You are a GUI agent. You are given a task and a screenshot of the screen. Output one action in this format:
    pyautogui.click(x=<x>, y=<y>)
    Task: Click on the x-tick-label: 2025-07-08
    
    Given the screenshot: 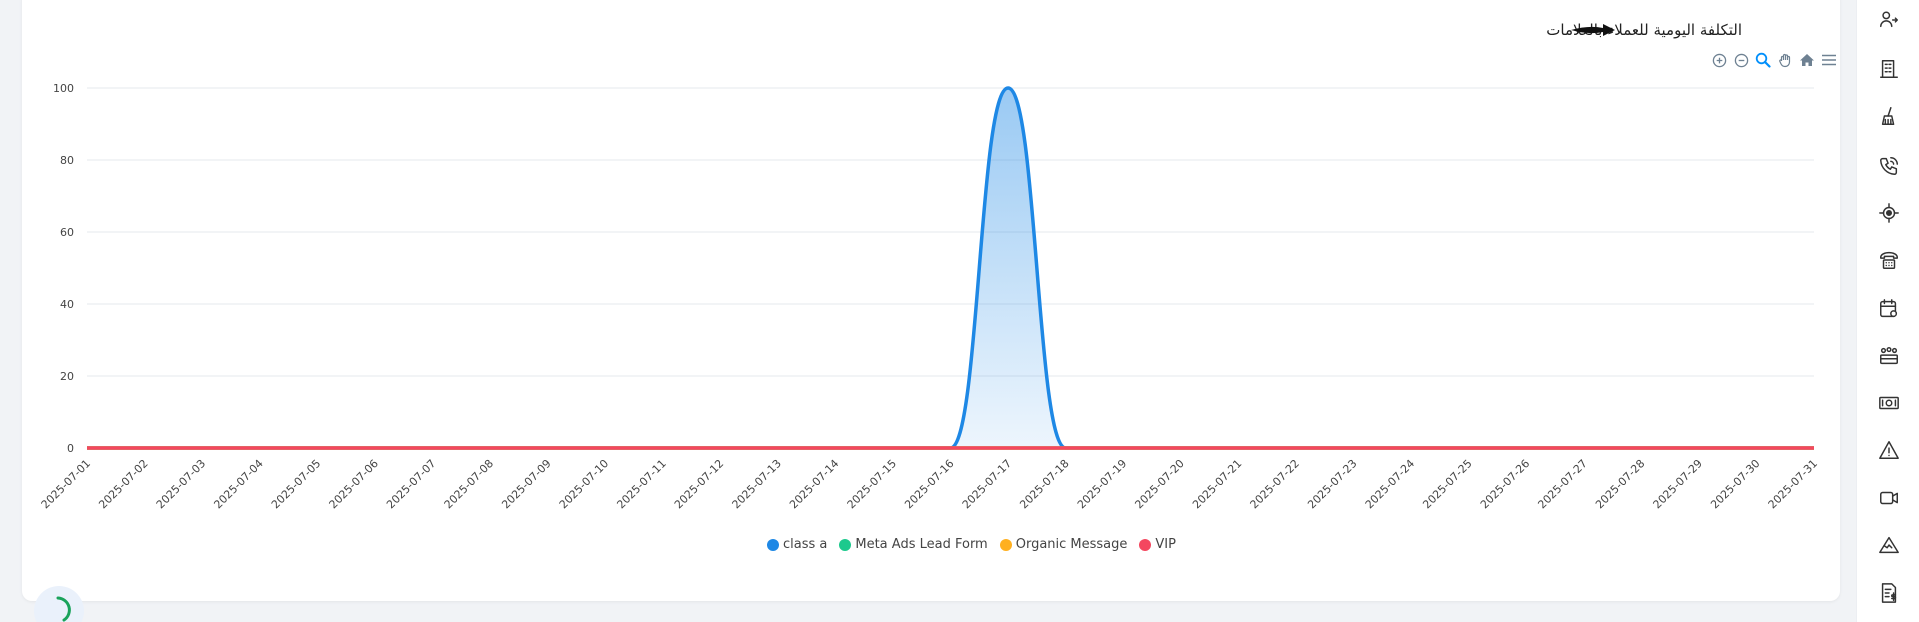 What is the action you would take?
    pyautogui.click(x=469, y=484)
    